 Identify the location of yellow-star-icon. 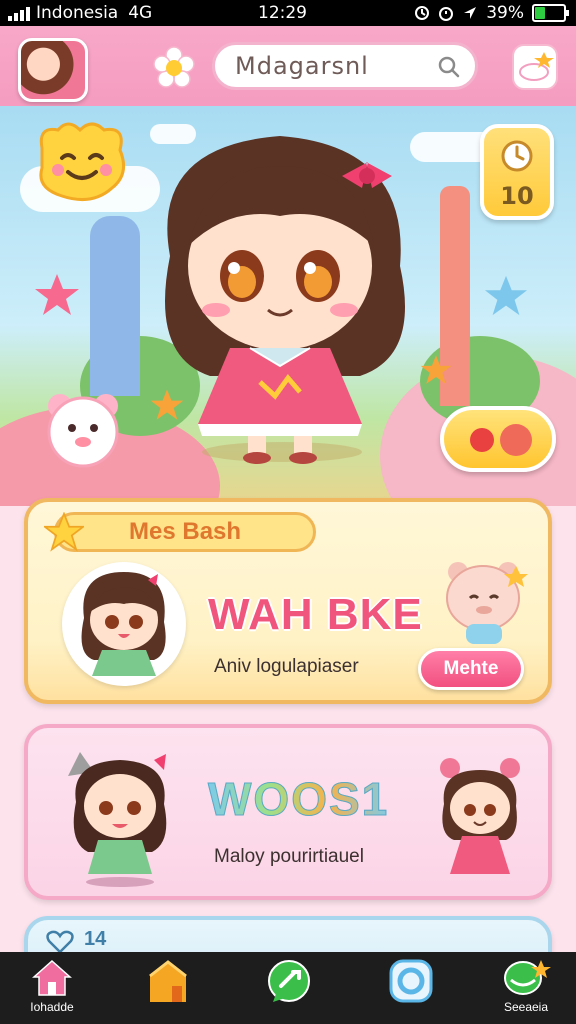
(64, 532).